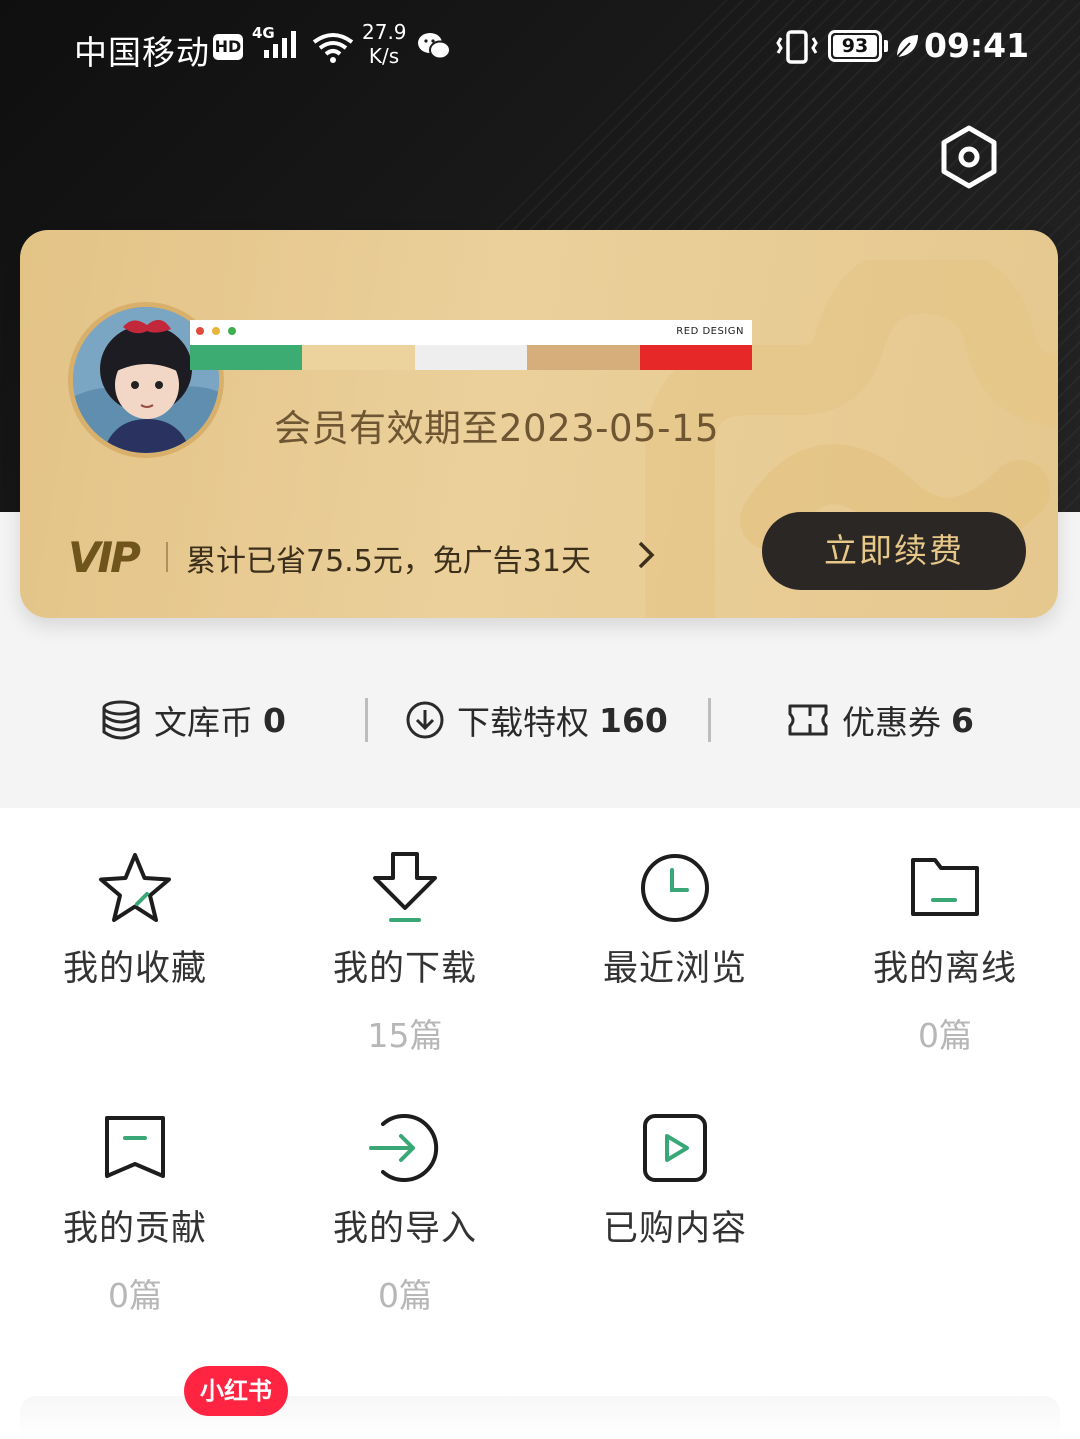 This screenshot has width=1080, height=1439. What do you see at coordinates (134, 969) in the screenshot?
I see `menu-title: 我的收藏` at bounding box center [134, 969].